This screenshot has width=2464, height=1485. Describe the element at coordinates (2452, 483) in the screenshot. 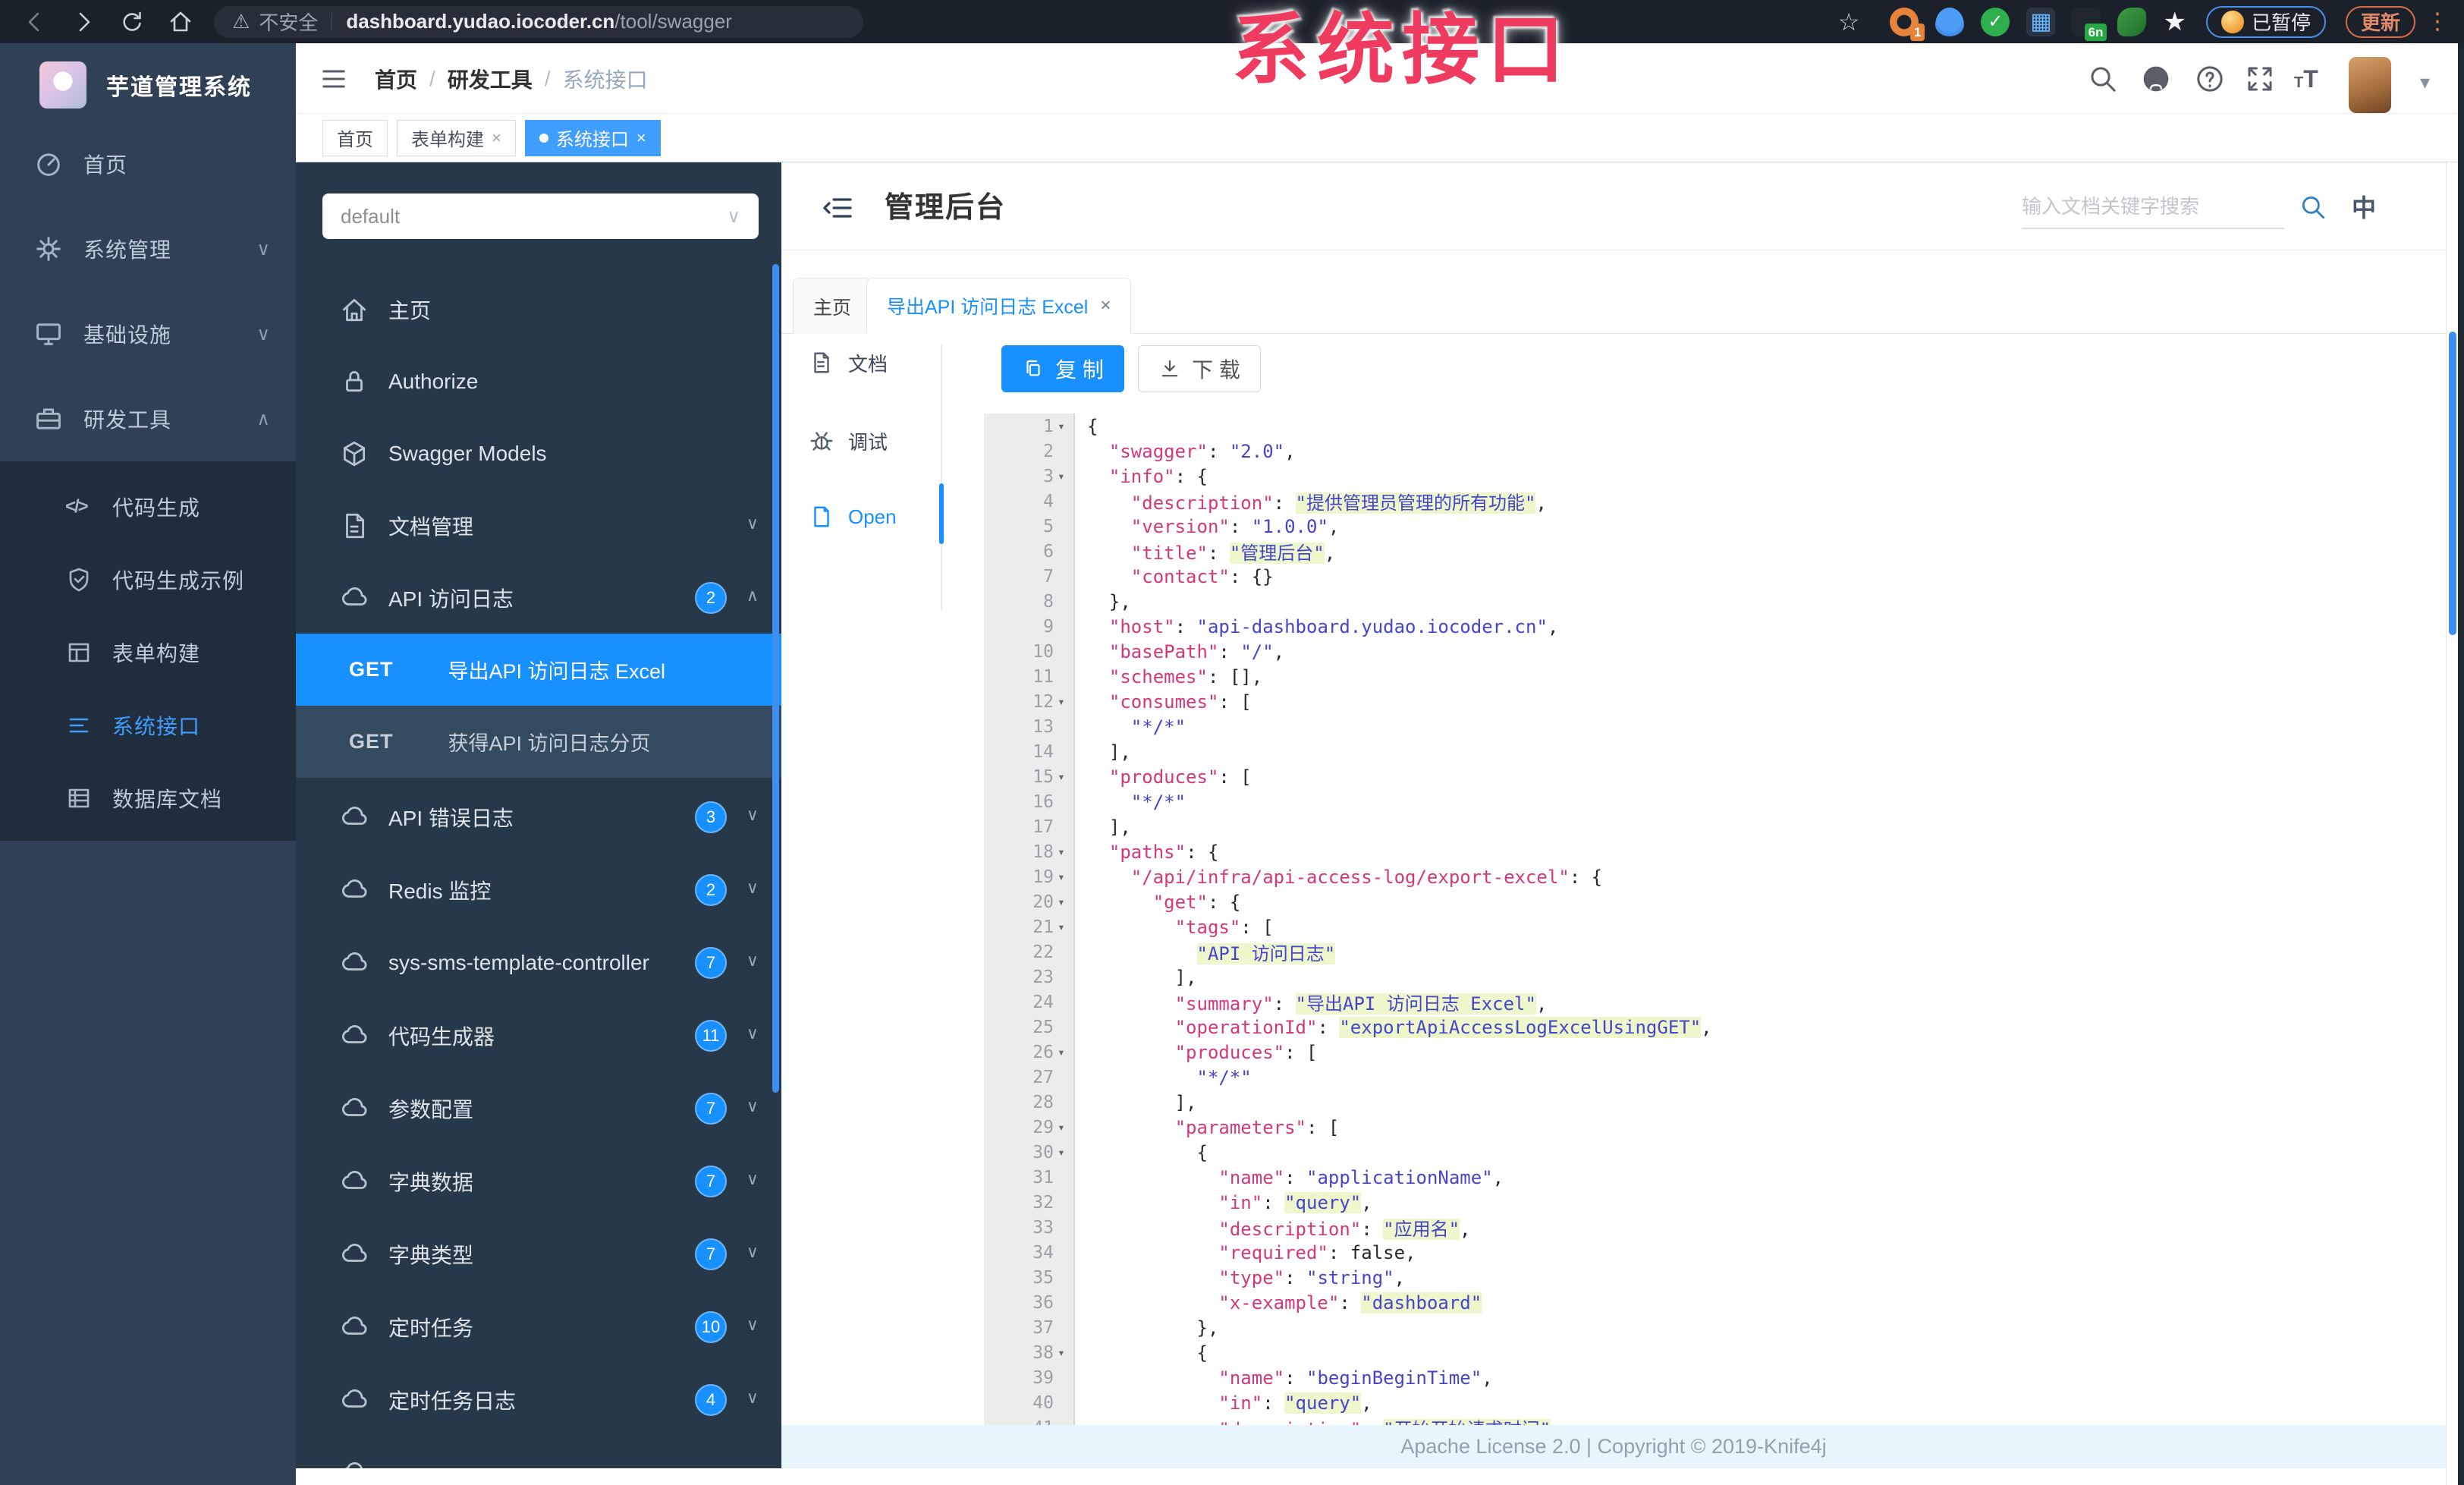

I see `main-scrollbar-thumb` at that location.